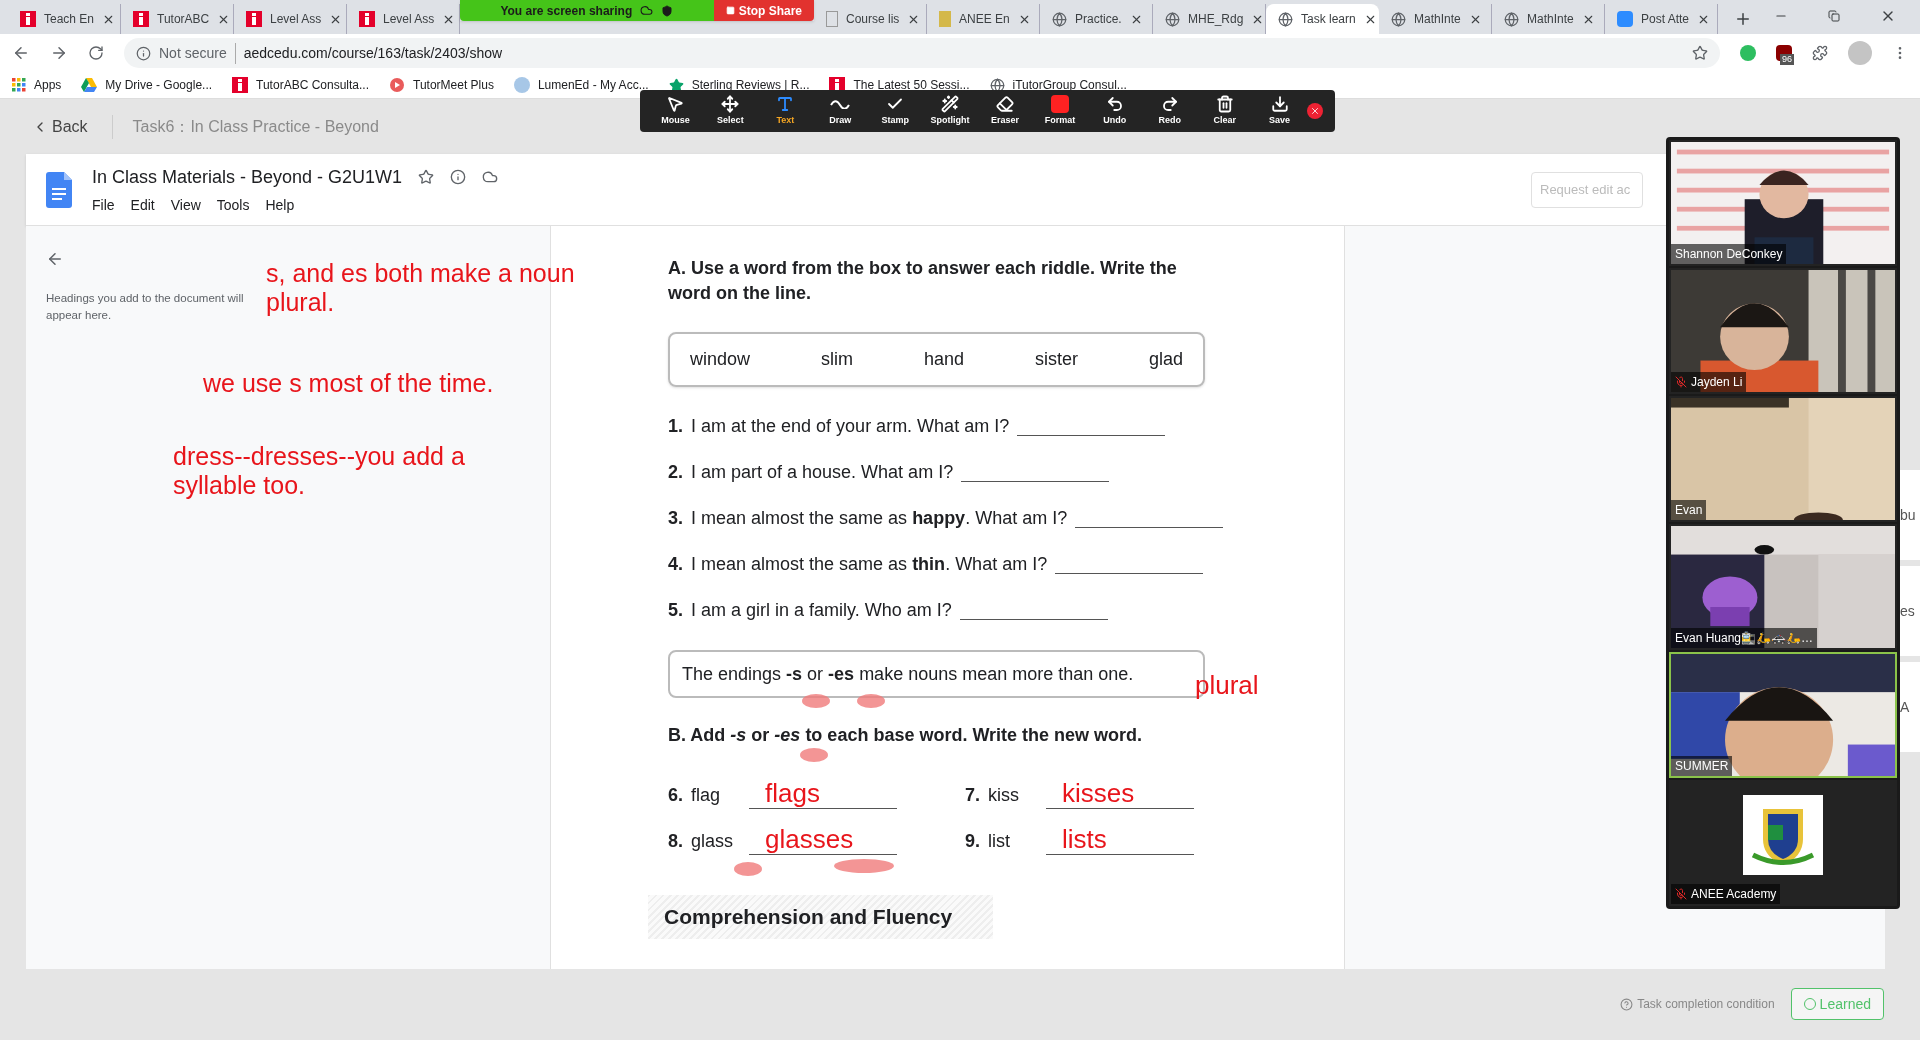 The image size is (1920, 1040). What do you see at coordinates (566, 11) in the screenshot?
I see `share-status-text: You are screen sharing` at bounding box center [566, 11].